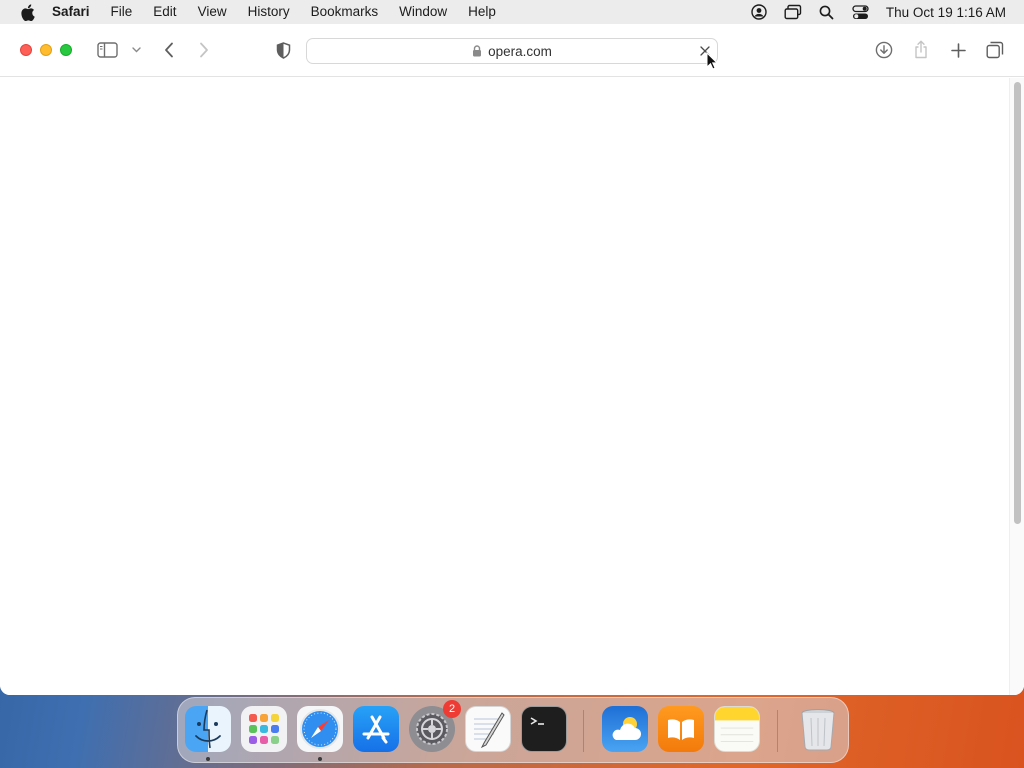 This screenshot has width=1024, height=768. Describe the element at coordinates (488, 729) in the screenshot. I see `textedit-app-icon` at that location.